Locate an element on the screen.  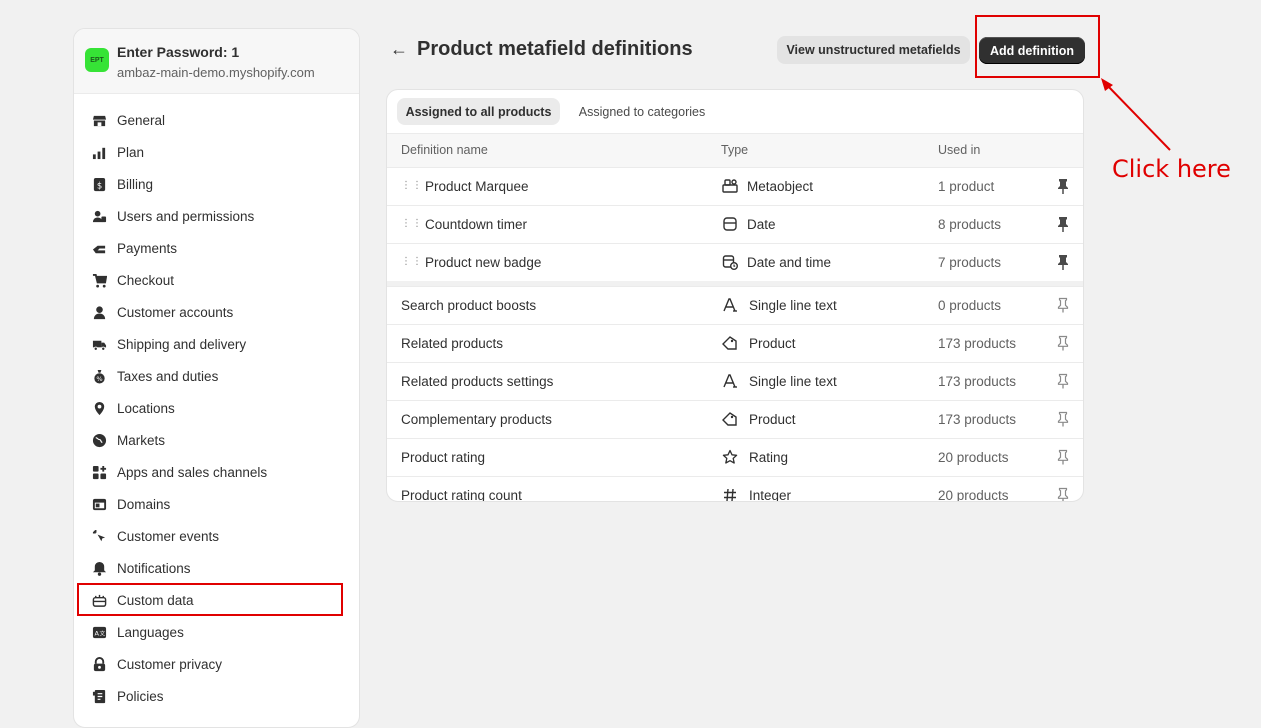
sidebar-item-label: Notifications is located at coordinates (154, 568).